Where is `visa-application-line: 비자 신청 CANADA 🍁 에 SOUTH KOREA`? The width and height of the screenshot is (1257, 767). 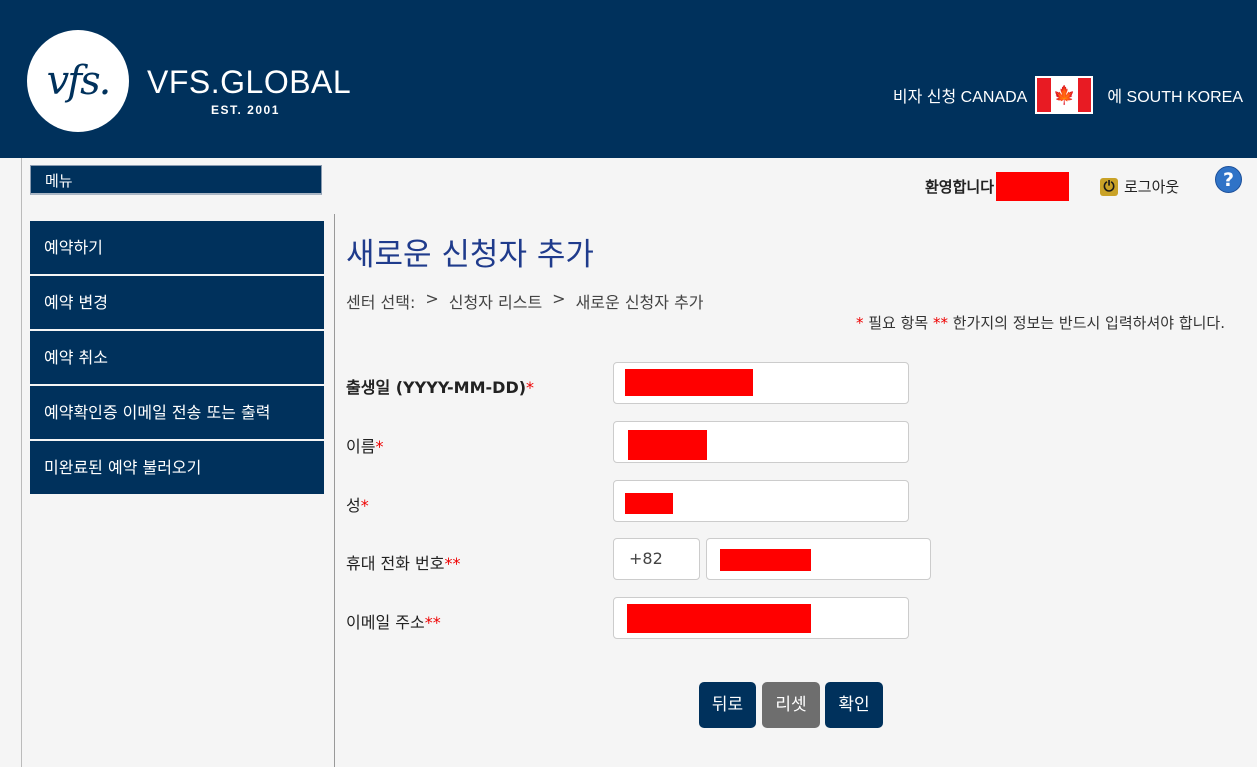
visa-application-line: 비자 신청 CANADA 🍁 에 SOUTH KOREA is located at coordinates (1068, 95).